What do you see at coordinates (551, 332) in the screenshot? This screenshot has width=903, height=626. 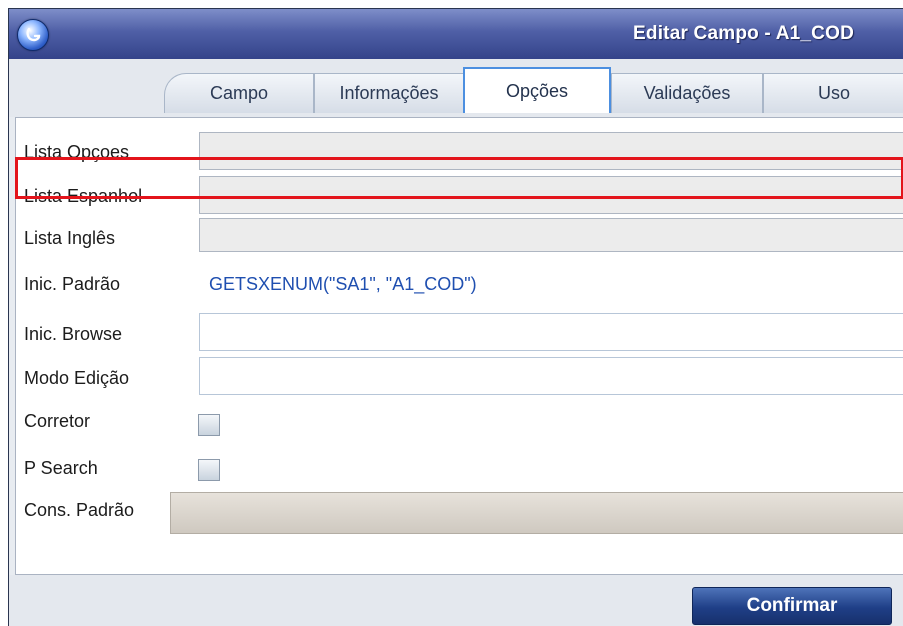 I see `inic-browse-field` at bounding box center [551, 332].